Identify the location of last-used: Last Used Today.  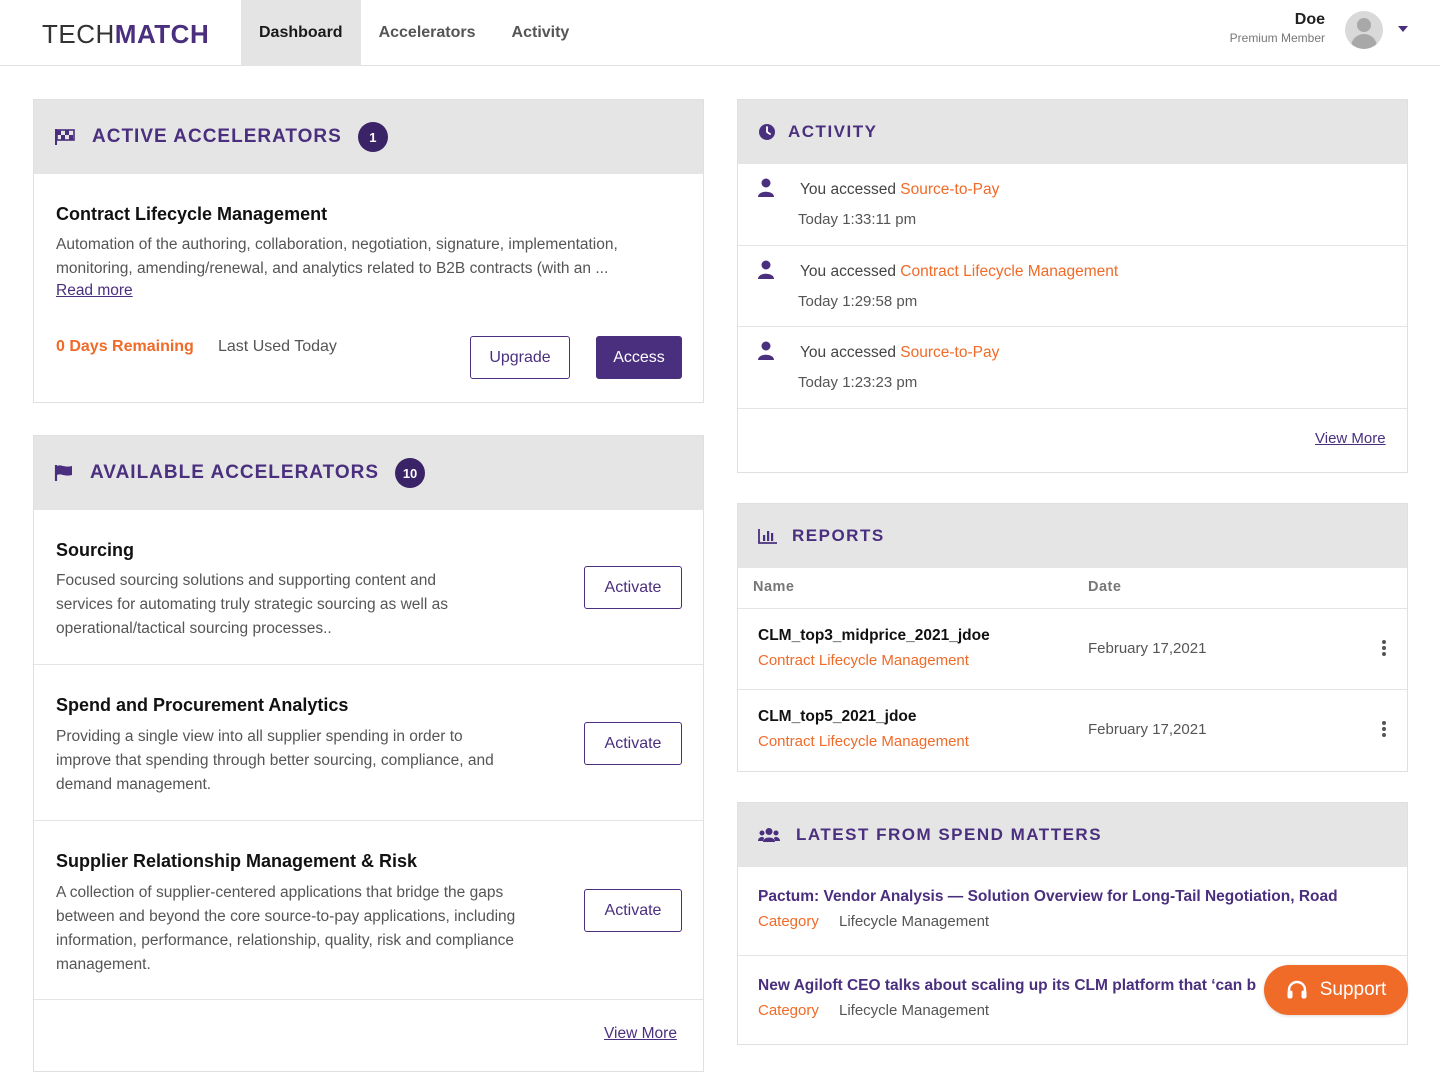
(277, 346).